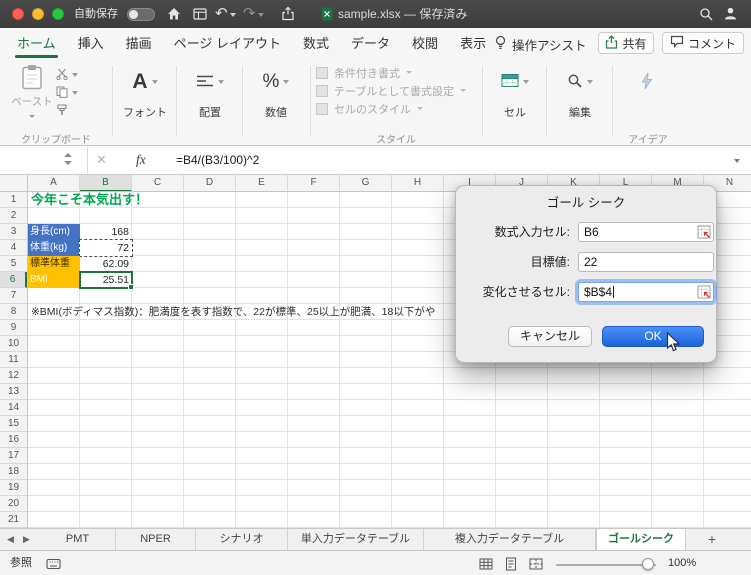 The width and height of the screenshot is (751, 575). What do you see at coordinates (13, 376) in the screenshot?
I see `row-header: 12` at bounding box center [13, 376].